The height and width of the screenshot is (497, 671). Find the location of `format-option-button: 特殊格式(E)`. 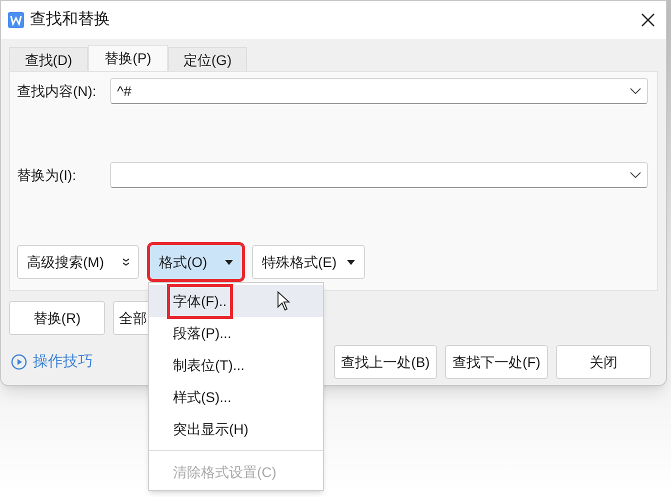

format-option-button: 特殊格式(E) is located at coordinates (308, 262).